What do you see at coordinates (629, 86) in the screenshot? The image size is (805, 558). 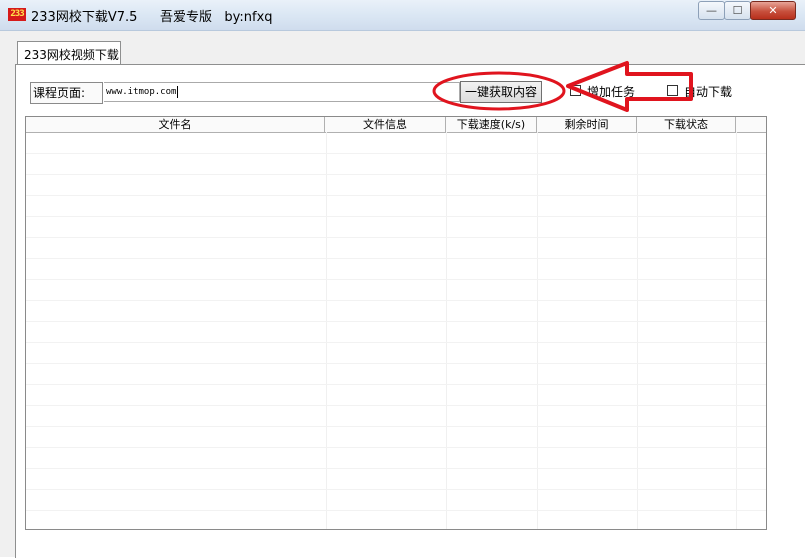 I see `pointing-arrow` at bounding box center [629, 86].